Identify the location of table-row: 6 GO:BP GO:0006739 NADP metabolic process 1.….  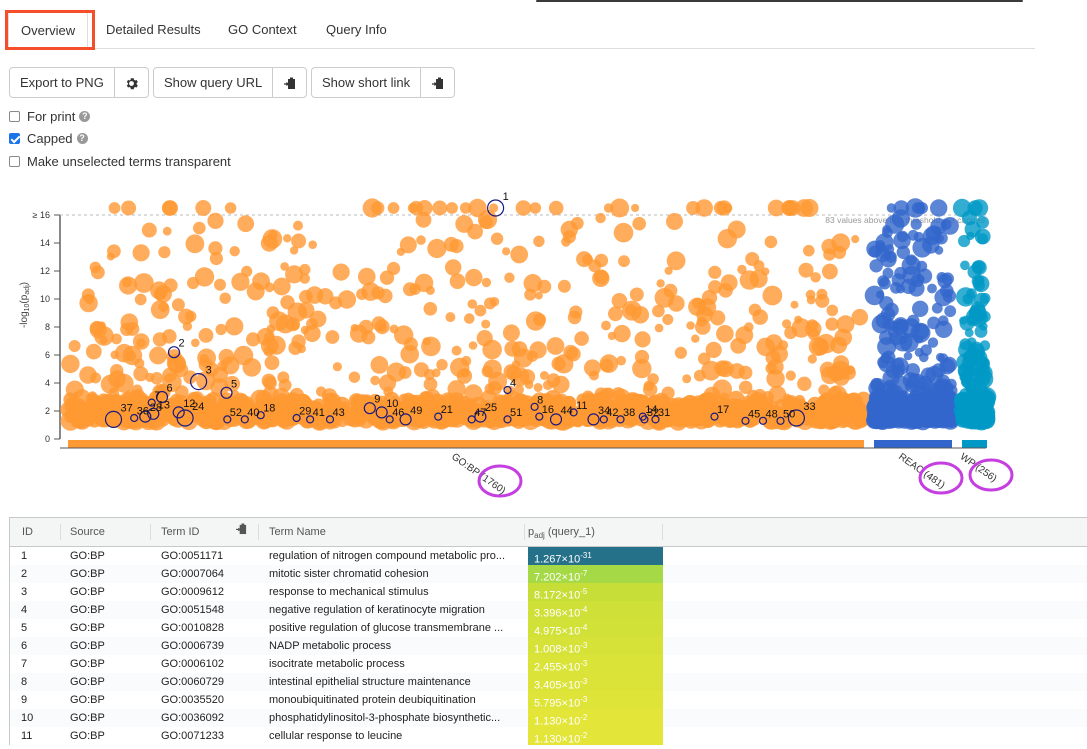
(548, 646).